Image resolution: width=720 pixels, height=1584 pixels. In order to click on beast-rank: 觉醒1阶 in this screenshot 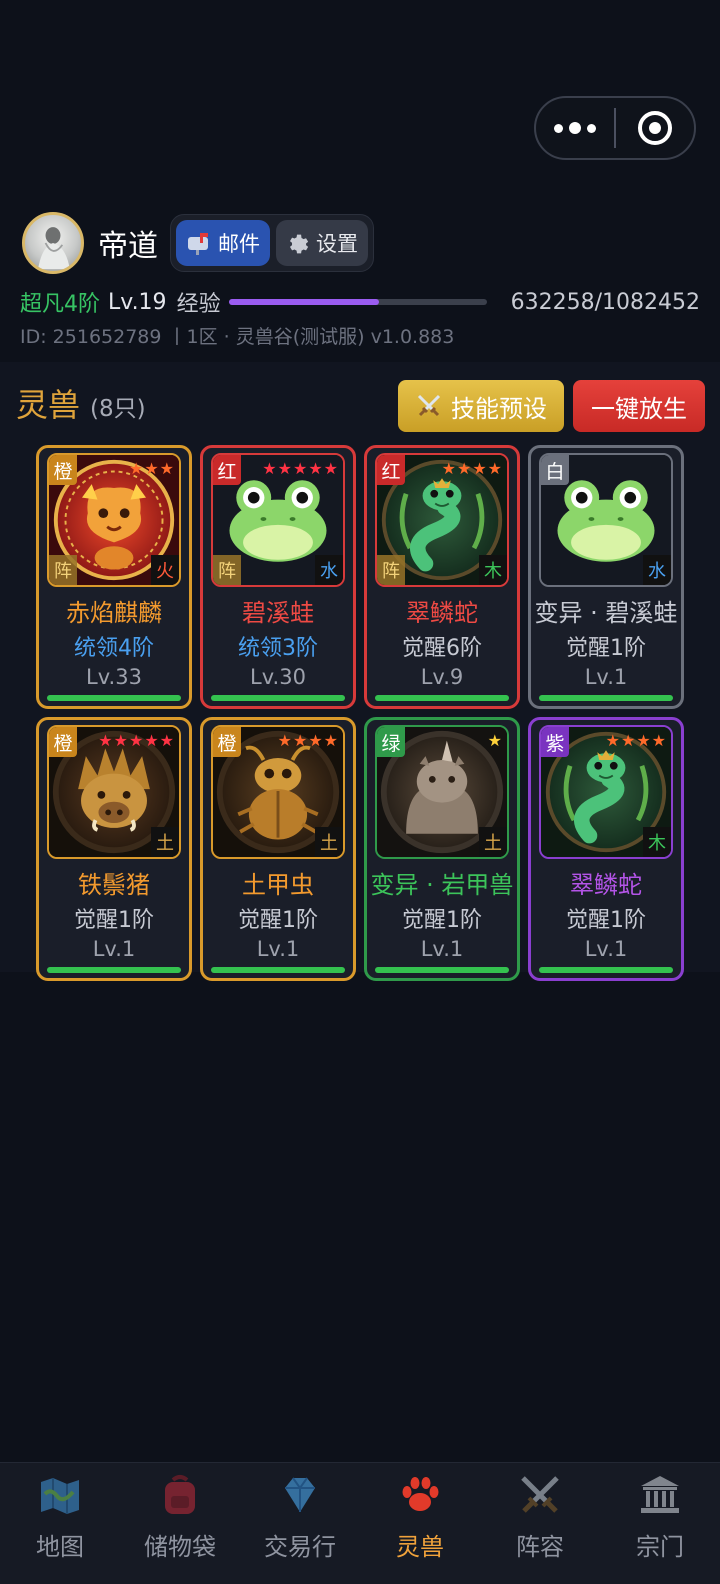, I will do `click(278, 920)`.